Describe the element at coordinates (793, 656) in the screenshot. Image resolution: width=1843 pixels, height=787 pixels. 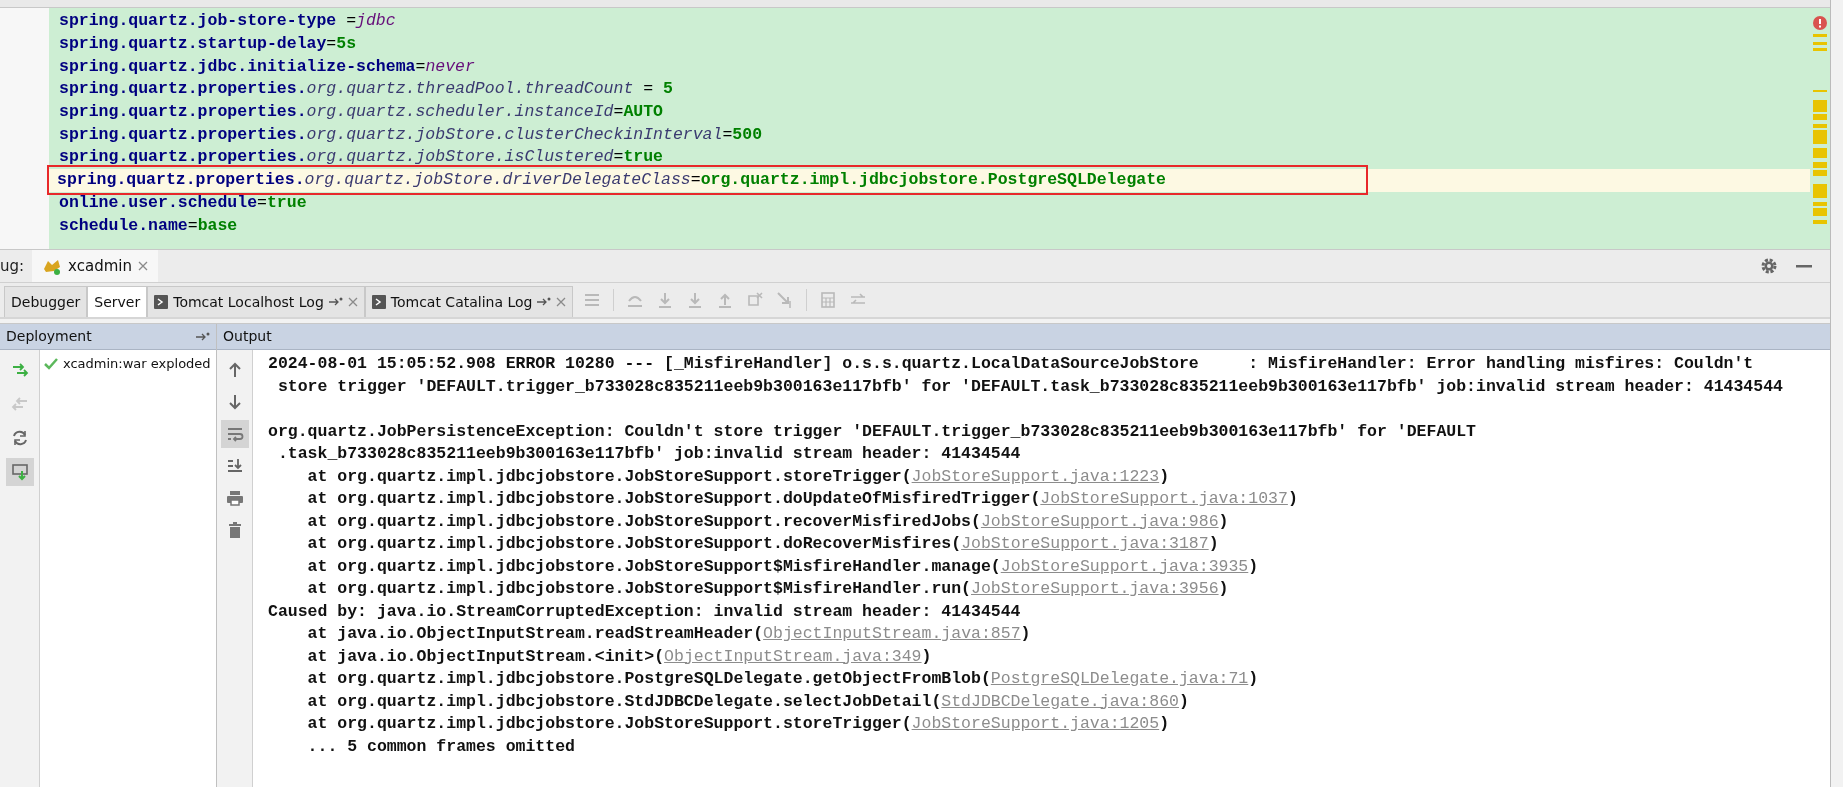
I see `source-link: ObjectInputStream.java:349` at that location.